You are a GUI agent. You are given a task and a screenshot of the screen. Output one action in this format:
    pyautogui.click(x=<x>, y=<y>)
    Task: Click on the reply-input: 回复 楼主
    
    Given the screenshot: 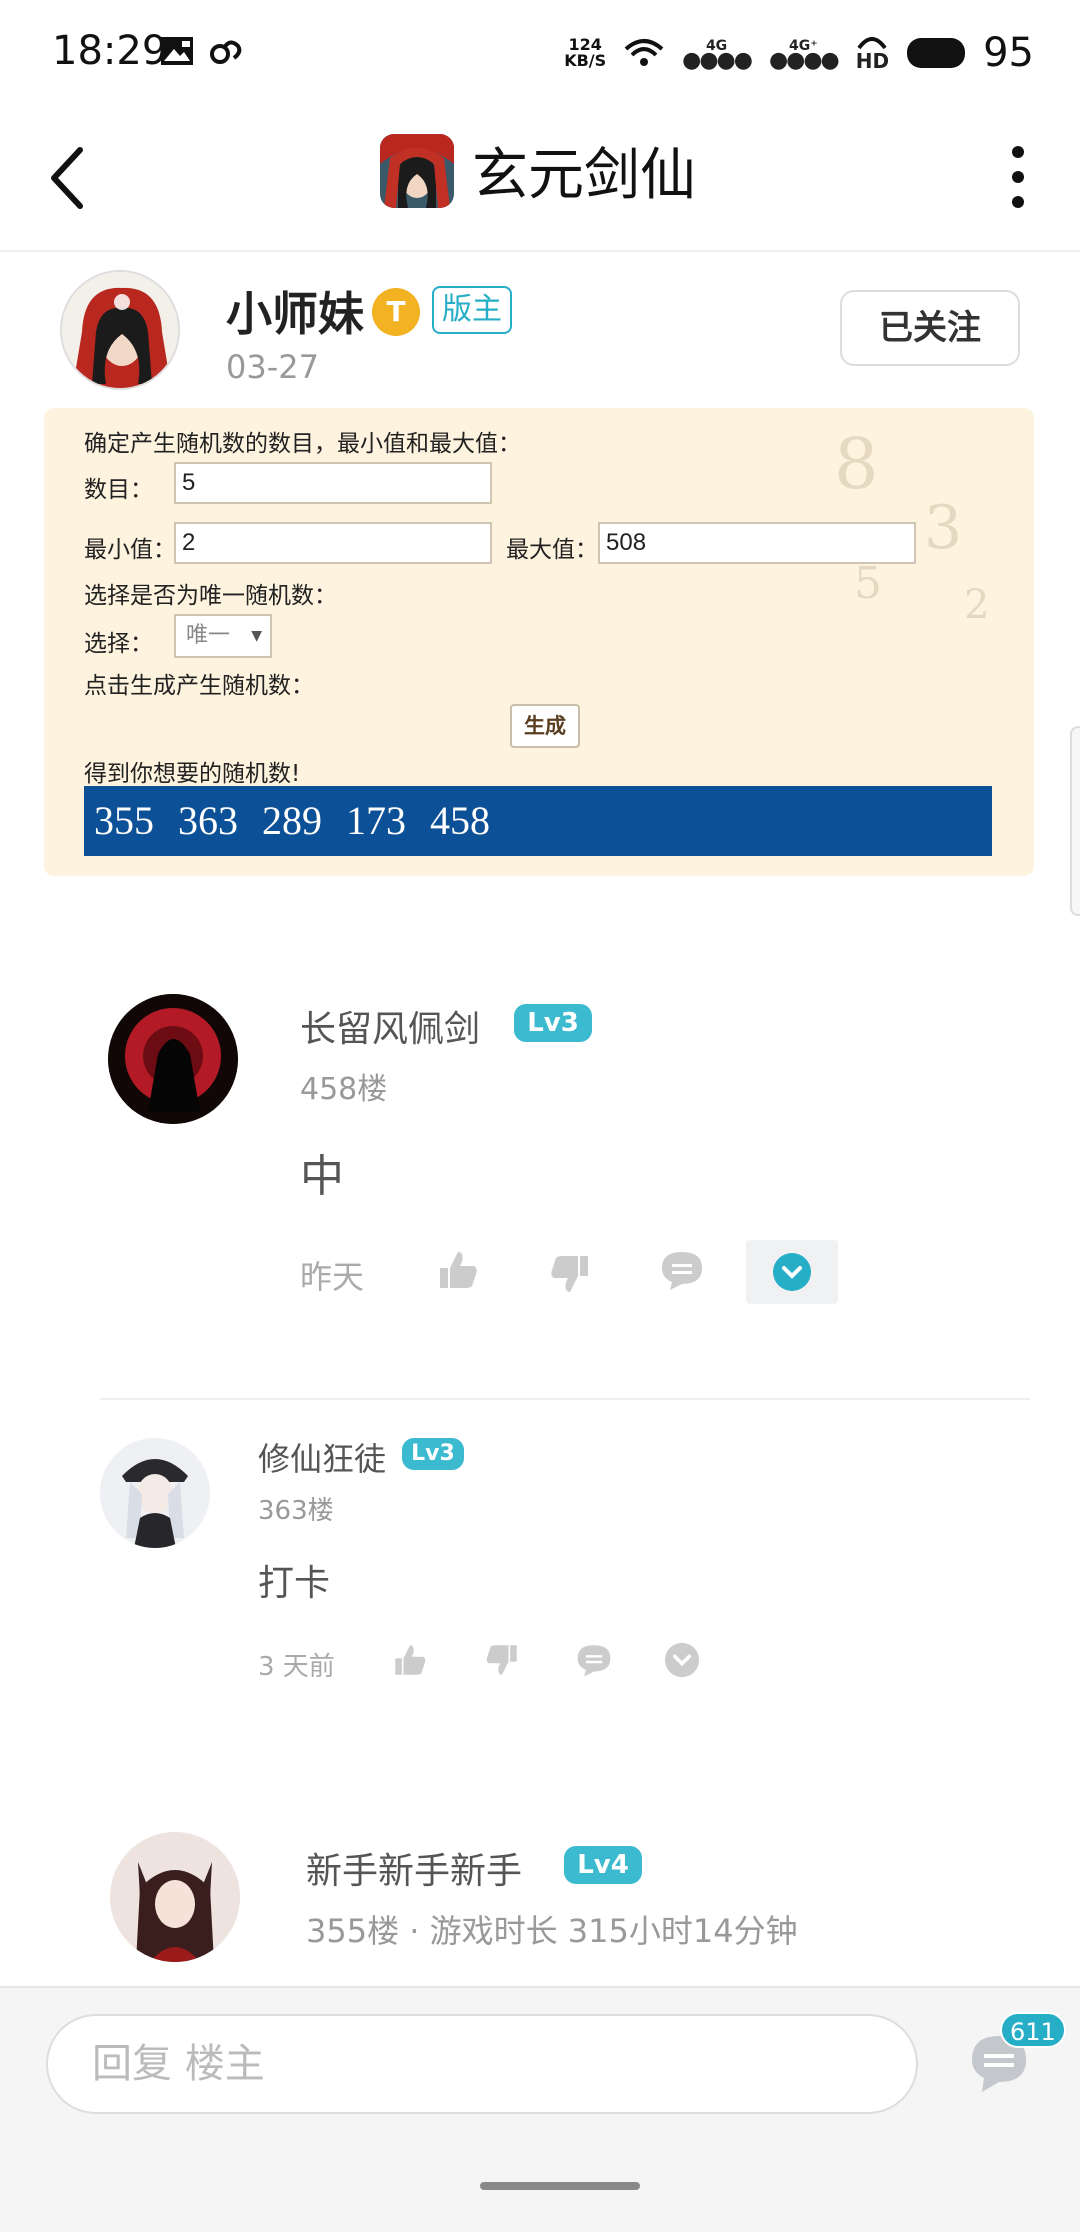 What is the action you would take?
    pyautogui.click(x=482, y=2064)
    